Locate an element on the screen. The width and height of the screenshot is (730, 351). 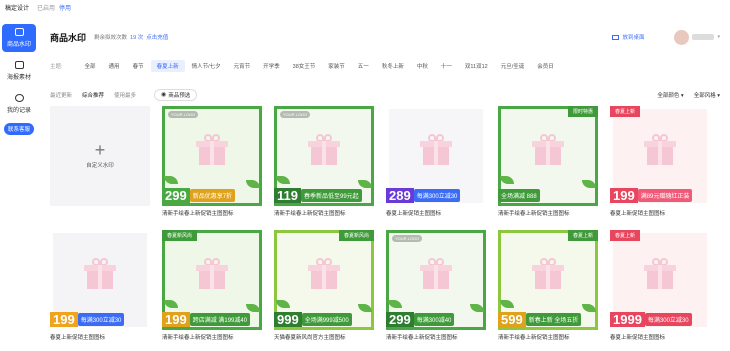
remaining-label: 剩余拟效次数 is located at coordinates (111, 38).